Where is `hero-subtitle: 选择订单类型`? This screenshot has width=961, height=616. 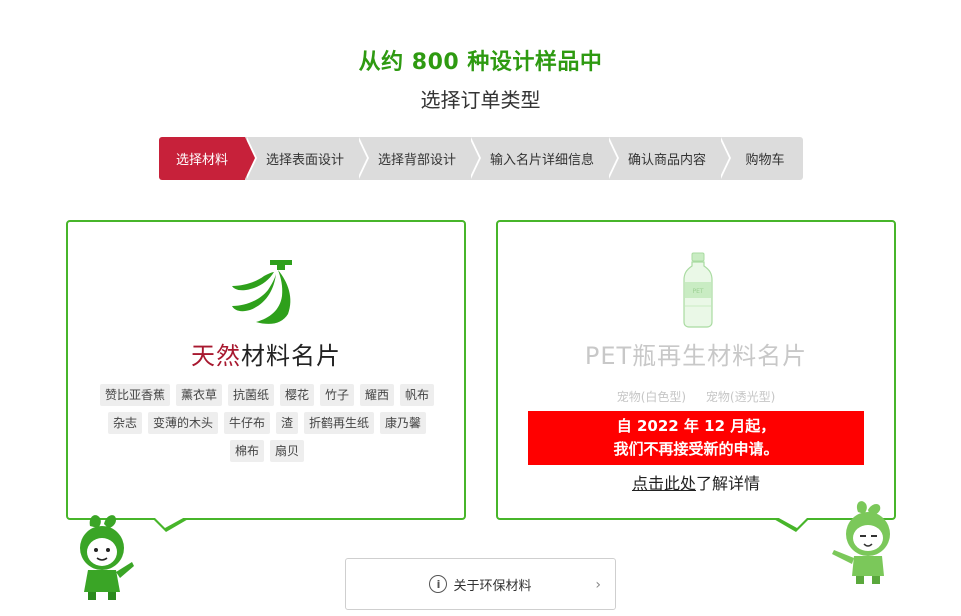 hero-subtitle: 选择订单类型 is located at coordinates (480, 100).